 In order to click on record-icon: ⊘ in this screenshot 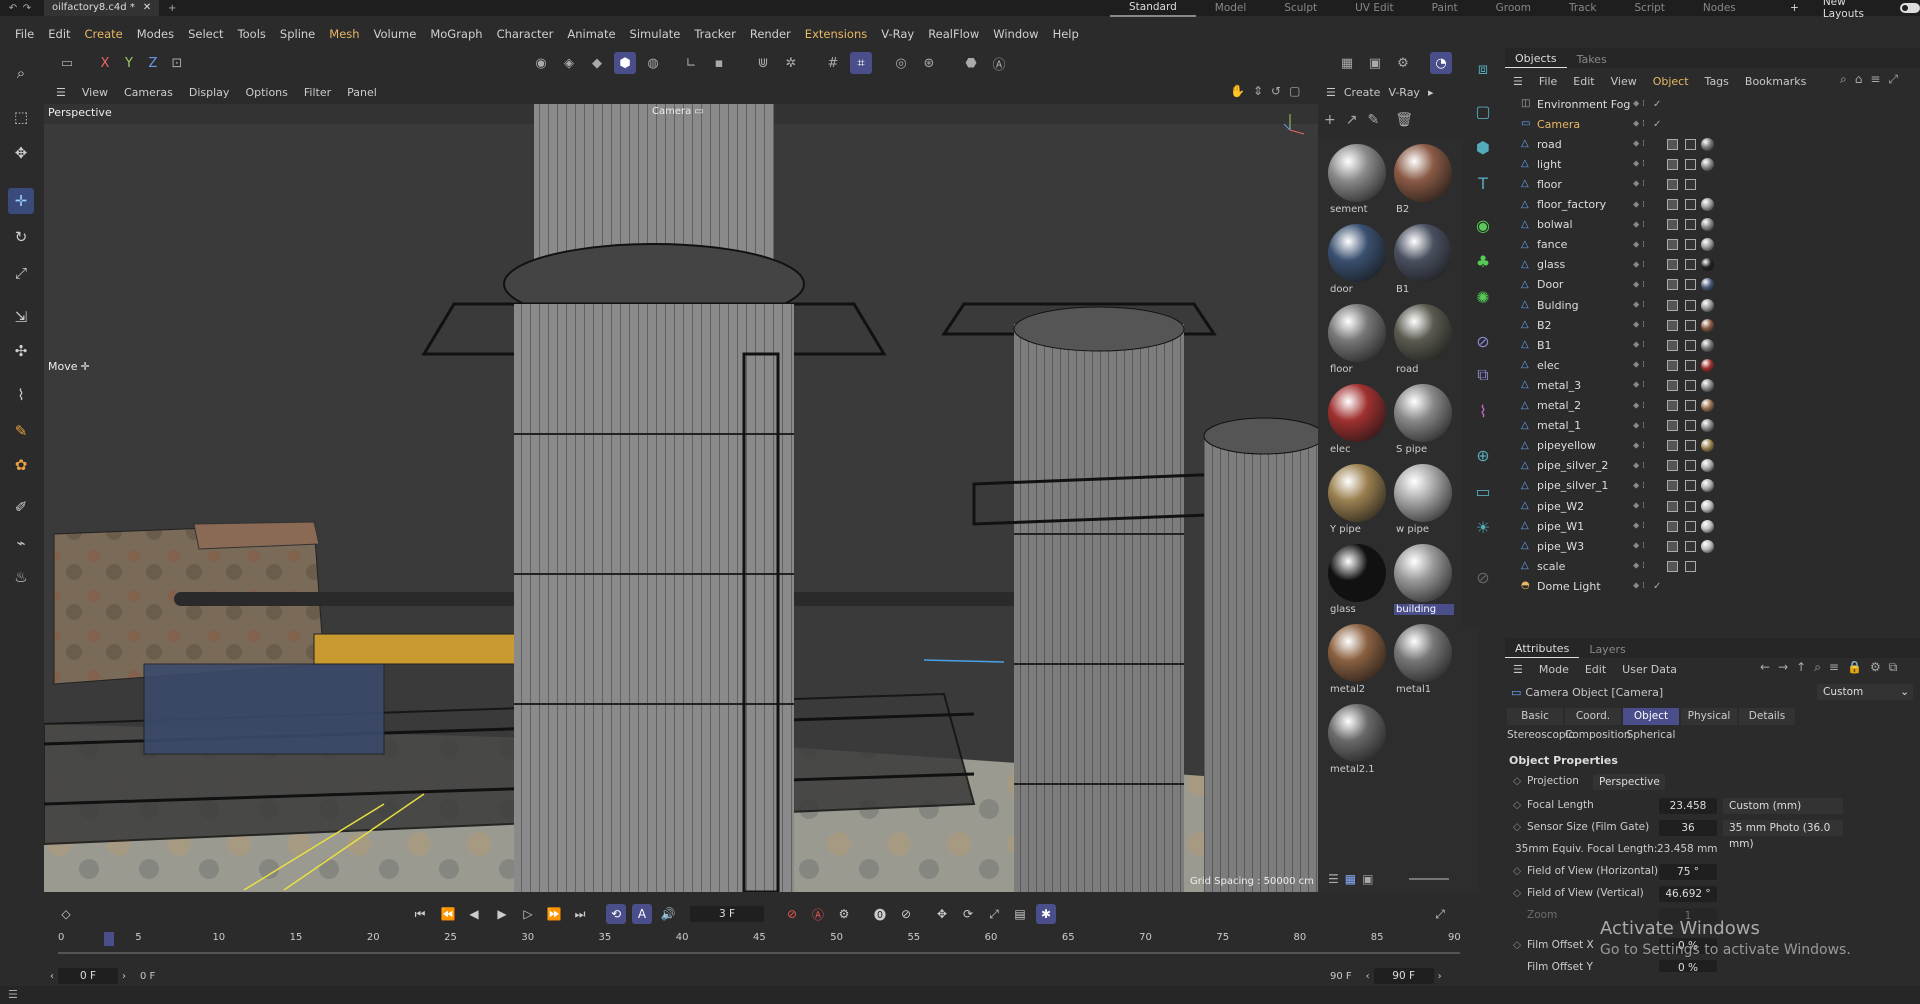, I will do `click(792, 914)`.